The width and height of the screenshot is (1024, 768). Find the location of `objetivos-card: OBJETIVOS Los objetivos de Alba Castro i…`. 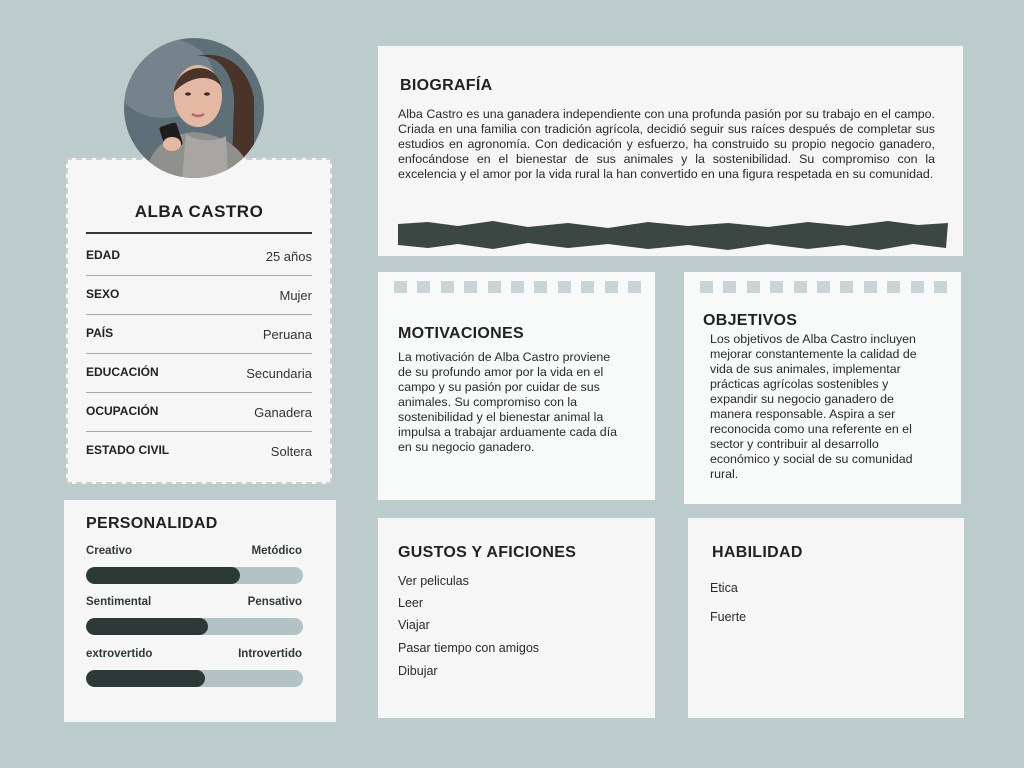

objetivos-card: OBJETIVOS Los objetivos de Alba Castro i… is located at coordinates (822, 388).